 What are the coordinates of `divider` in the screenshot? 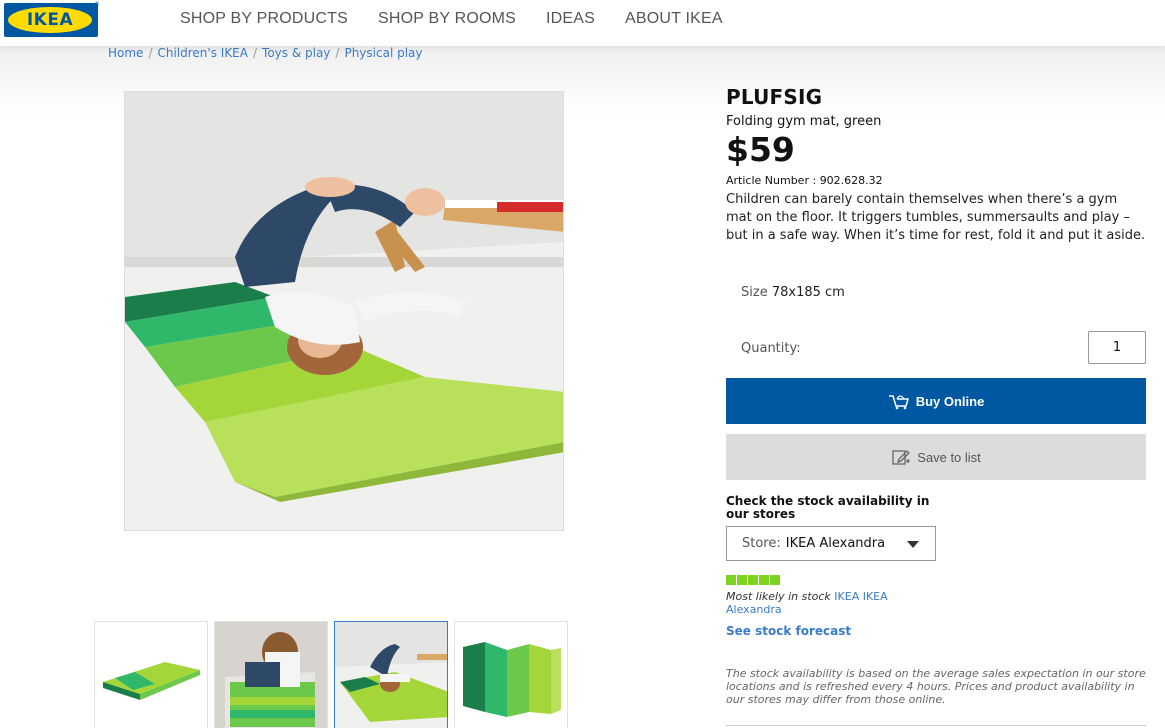 It's located at (936, 725).